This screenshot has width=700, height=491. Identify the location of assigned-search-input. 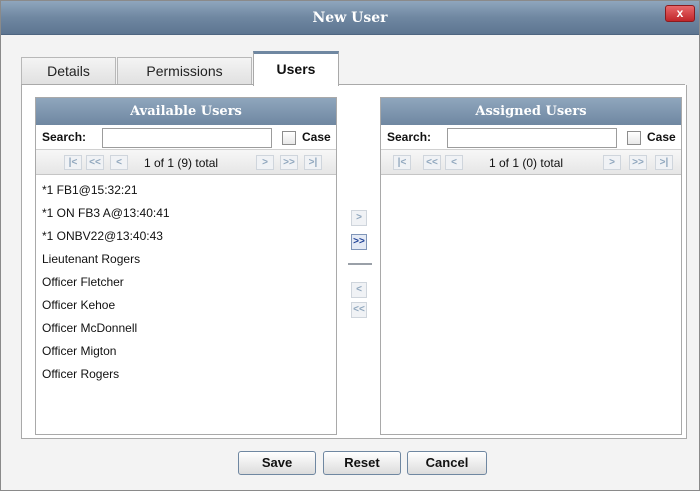
(532, 138).